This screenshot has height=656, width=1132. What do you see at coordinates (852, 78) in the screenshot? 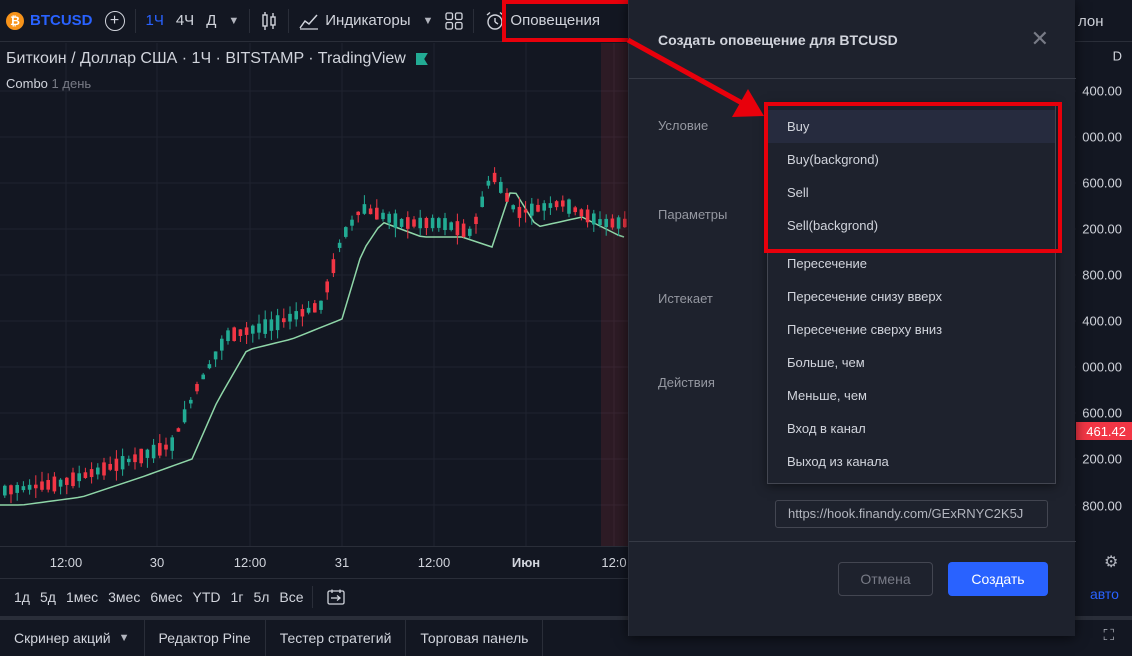
I see `dialog-divider` at bounding box center [852, 78].